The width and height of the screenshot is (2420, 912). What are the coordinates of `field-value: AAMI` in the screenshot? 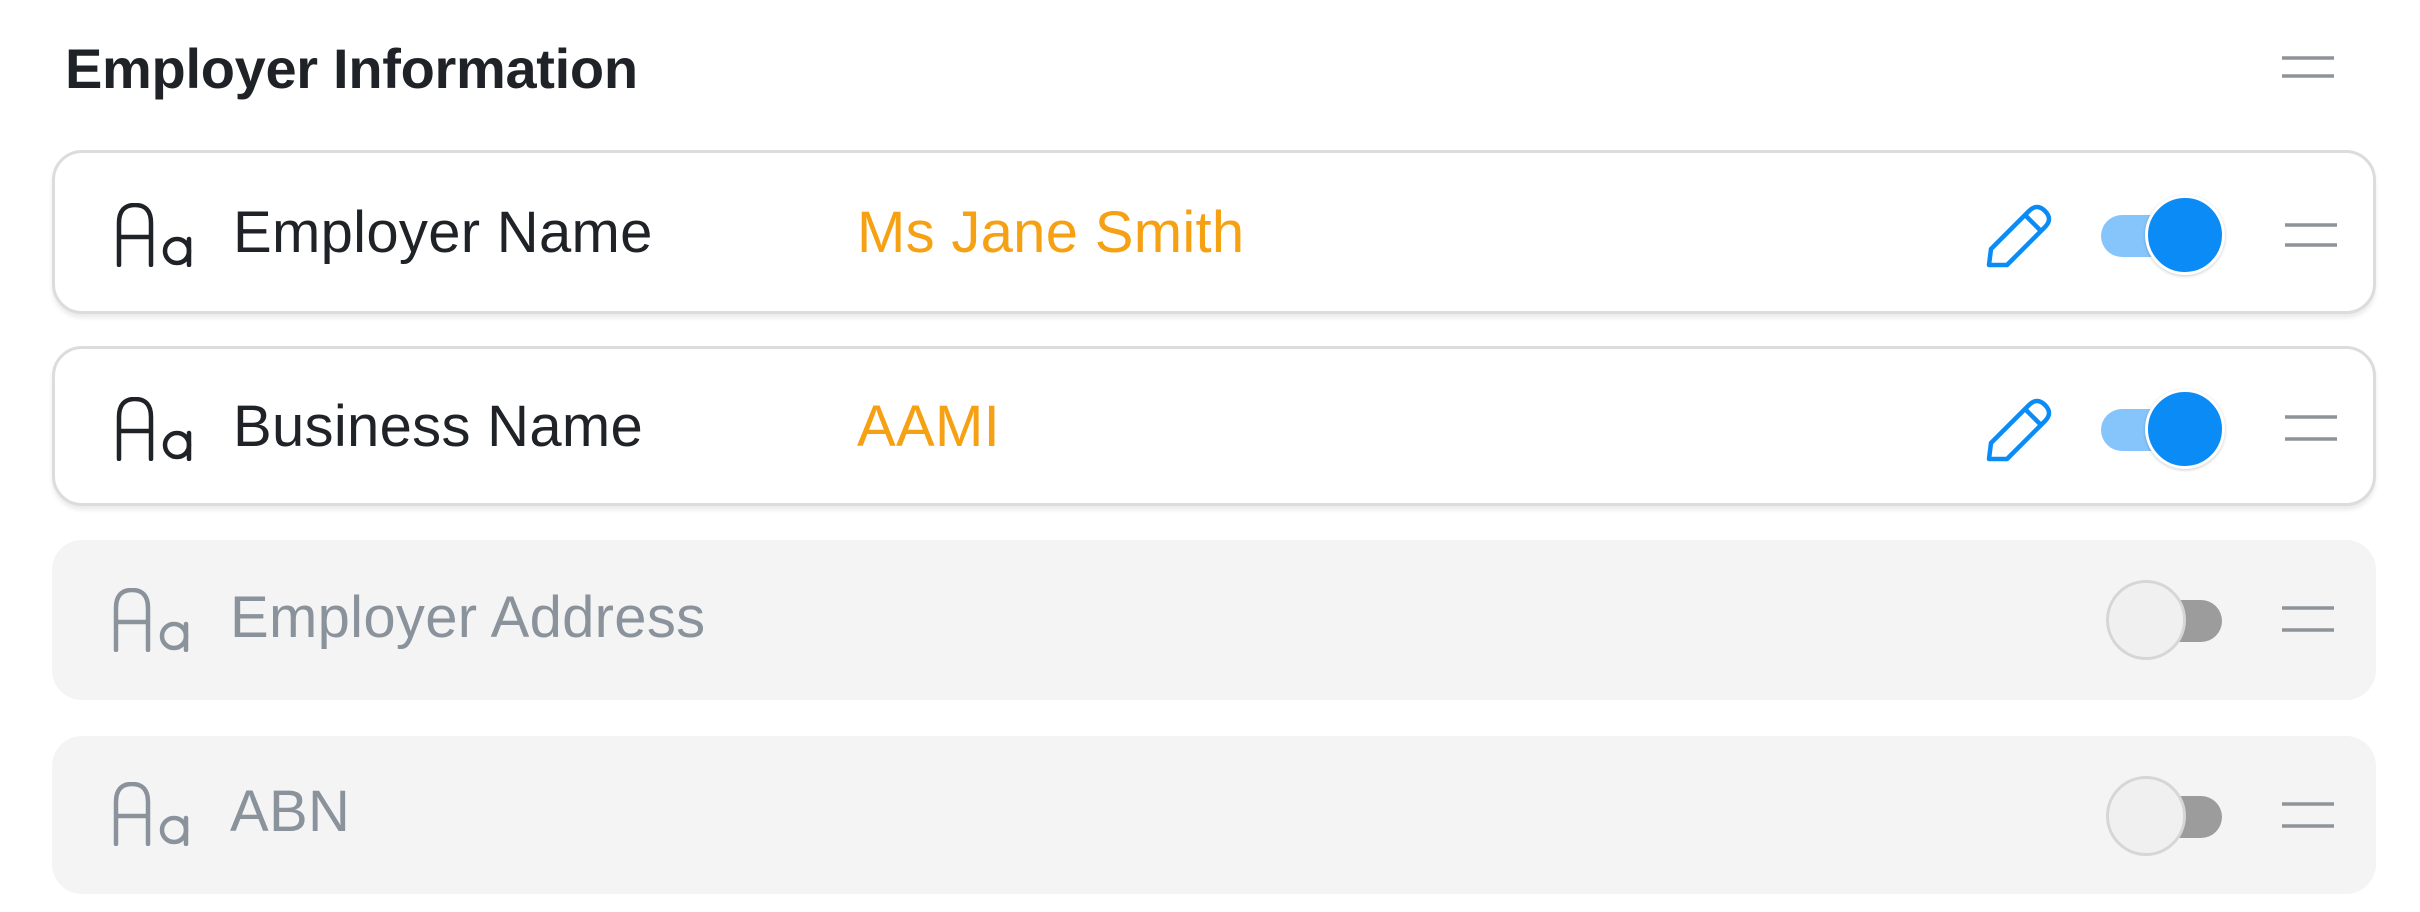 It's located at (928, 426).